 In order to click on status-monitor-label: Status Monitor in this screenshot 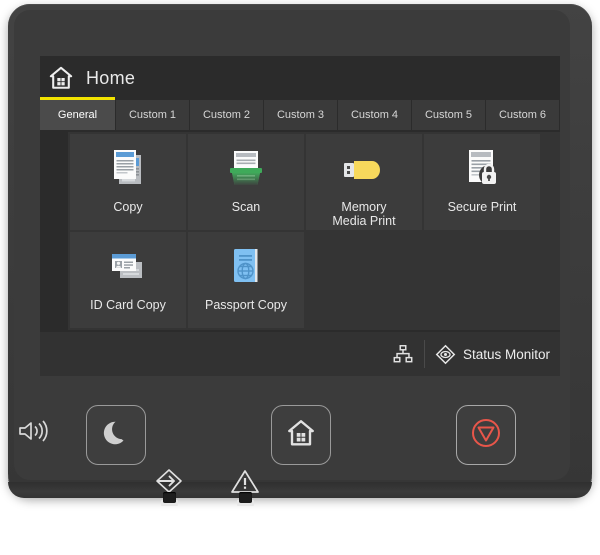, I will do `click(506, 354)`.